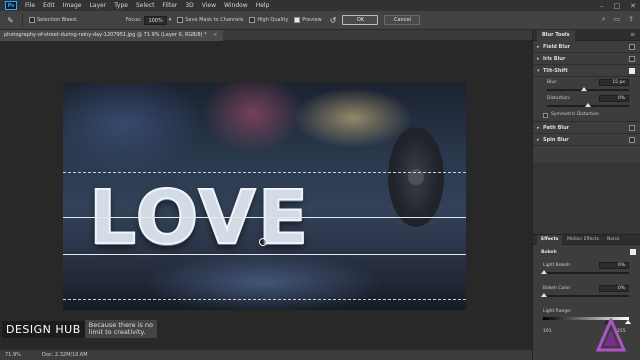  Describe the element at coordinates (545, 115) in the screenshot. I see `symmetric-distortion-checkbox` at that location.